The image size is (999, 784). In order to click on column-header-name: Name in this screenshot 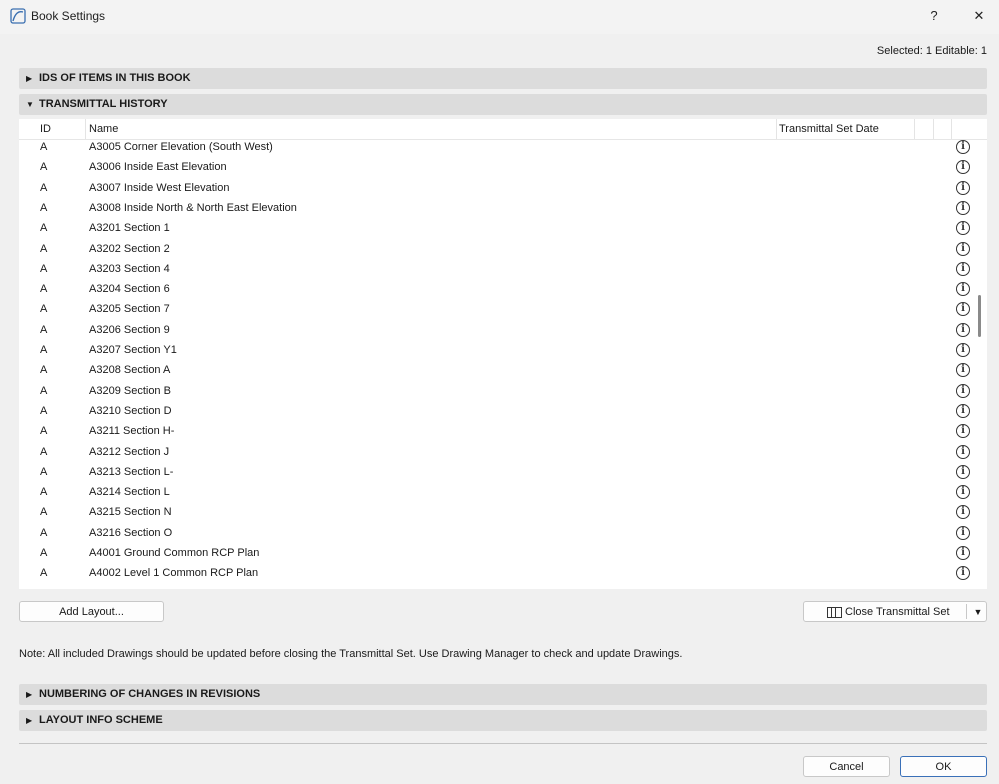, I will do `click(103, 129)`.